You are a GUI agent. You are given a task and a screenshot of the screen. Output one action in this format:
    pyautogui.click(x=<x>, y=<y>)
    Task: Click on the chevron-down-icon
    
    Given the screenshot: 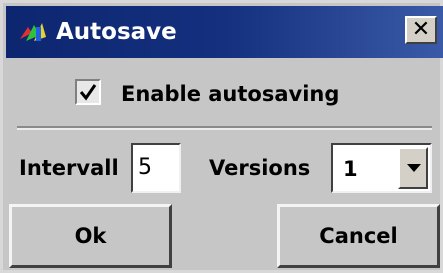 What is the action you would take?
    pyautogui.click(x=414, y=168)
    